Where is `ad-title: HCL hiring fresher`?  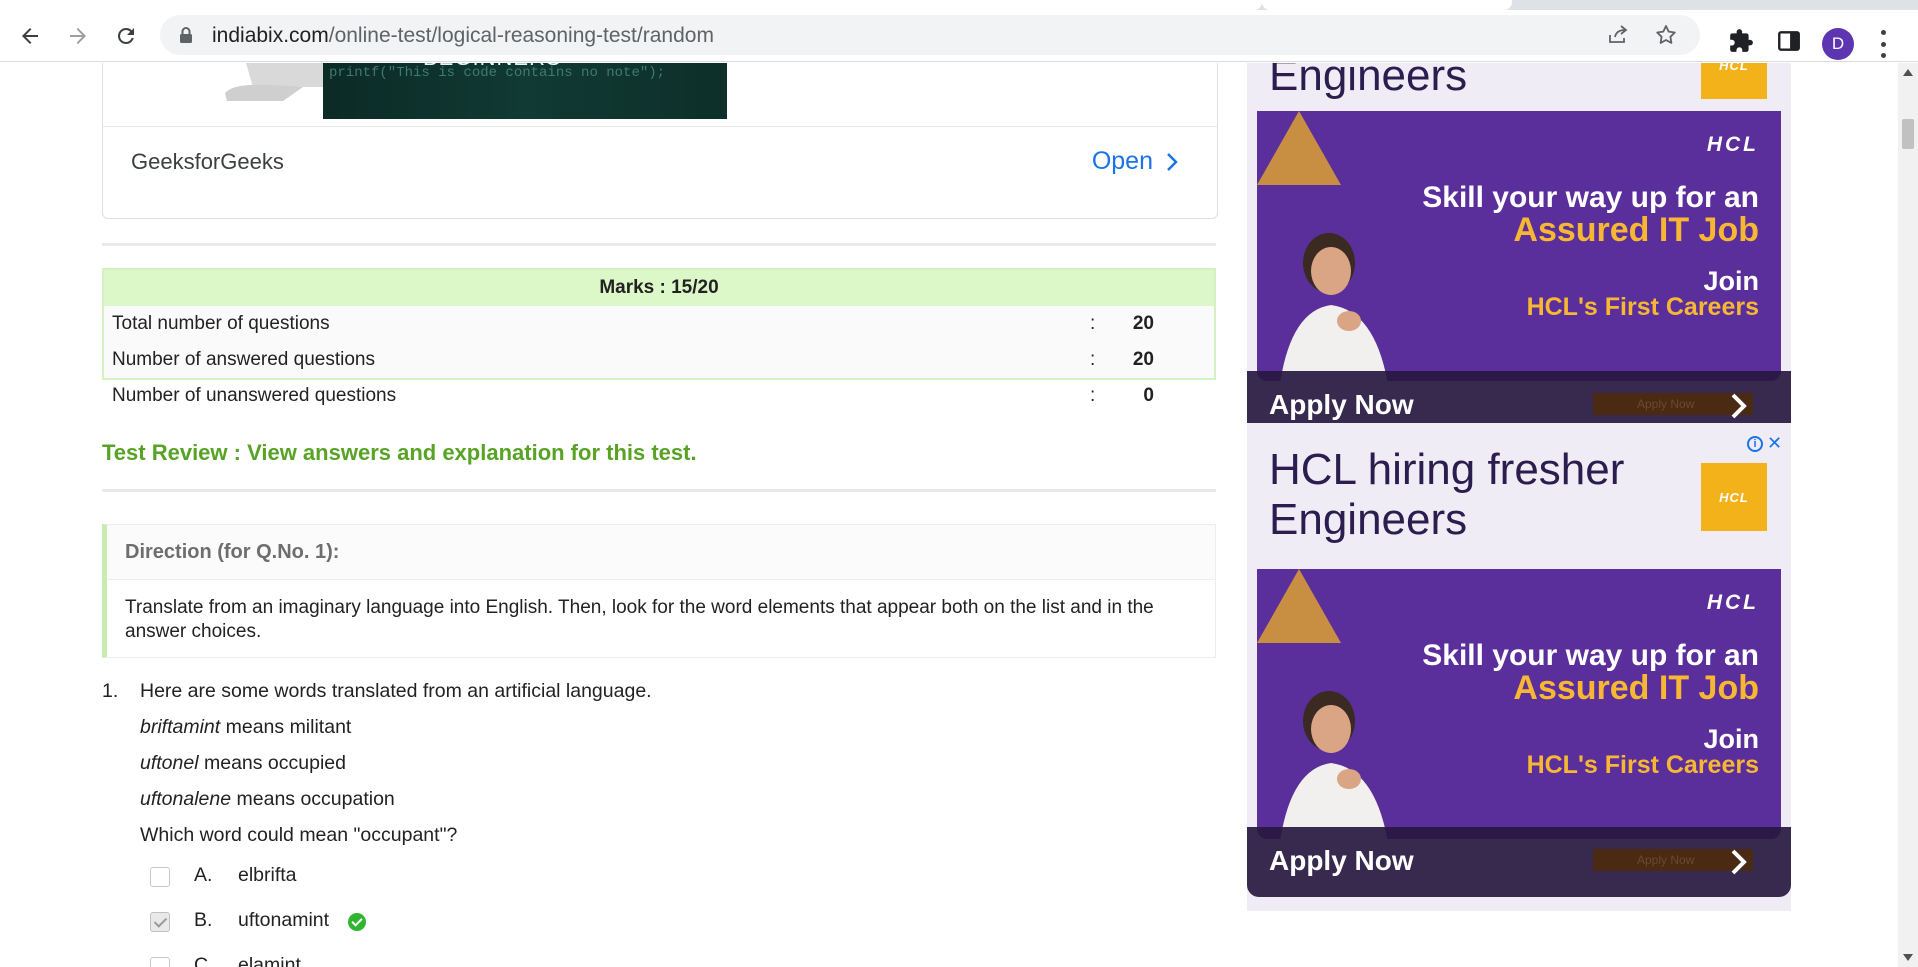
ad-title: HCL hiring fresher is located at coordinates (1447, 469).